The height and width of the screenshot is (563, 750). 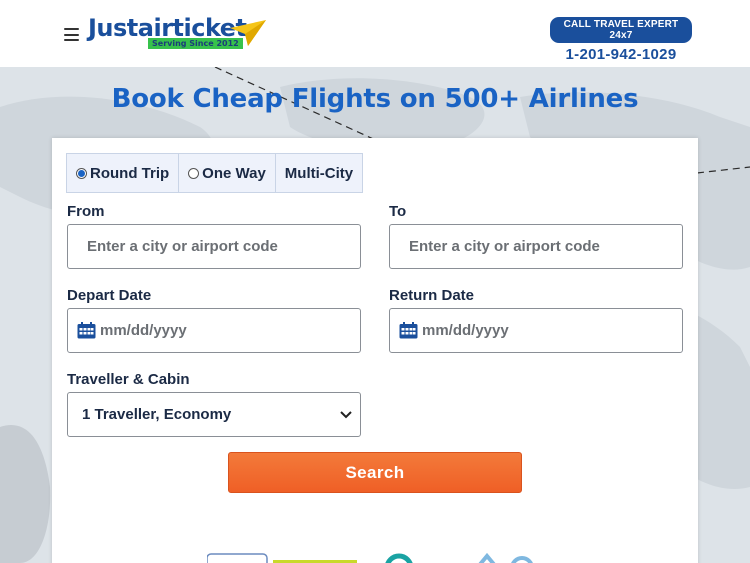 I want to click on hero-title: Book Cheap Flights on 500+ Airlines, so click(x=375, y=99).